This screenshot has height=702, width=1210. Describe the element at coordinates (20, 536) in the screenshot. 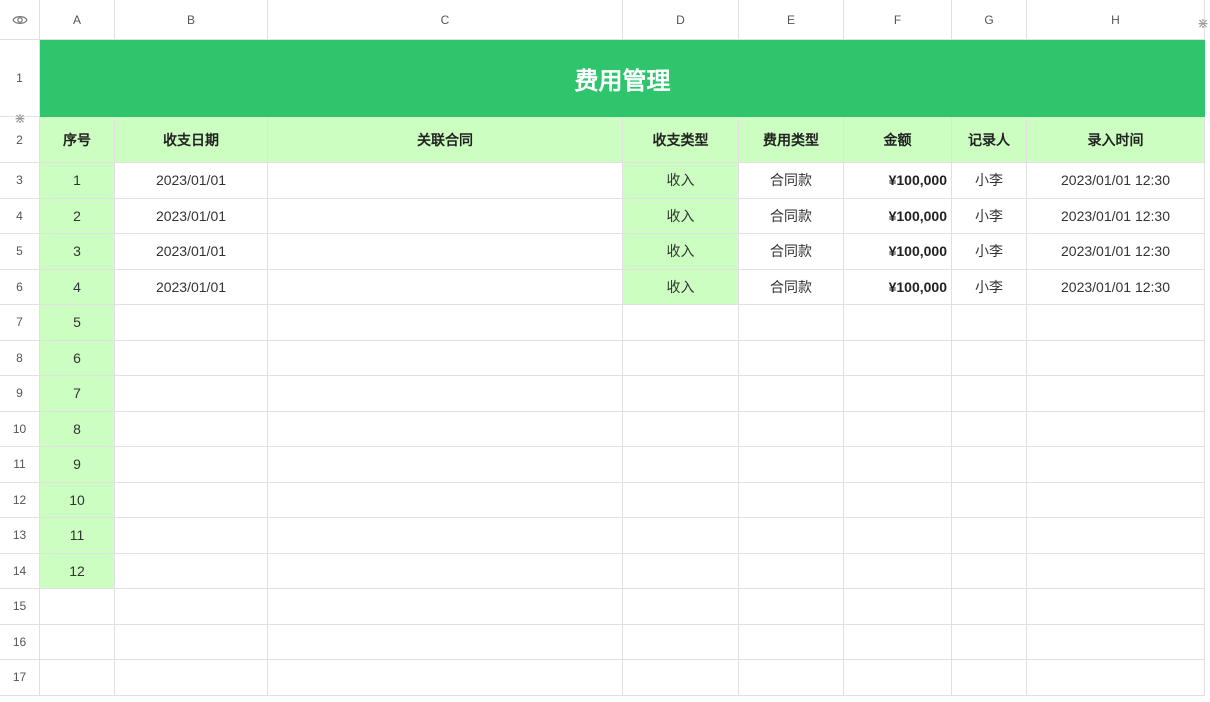

I see `row-header: 13` at that location.